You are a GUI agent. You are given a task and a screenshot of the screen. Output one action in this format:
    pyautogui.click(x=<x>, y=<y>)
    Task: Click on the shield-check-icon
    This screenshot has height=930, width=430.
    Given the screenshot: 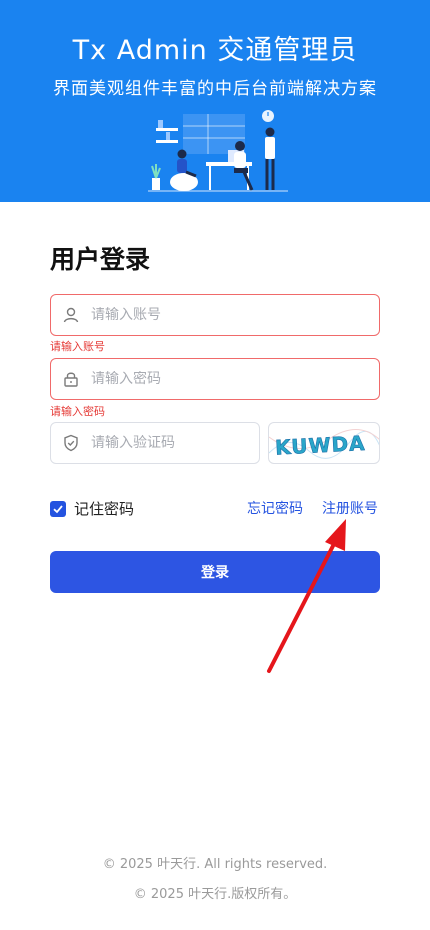 What is the action you would take?
    pyautogui.click(x=71, y=443)
    